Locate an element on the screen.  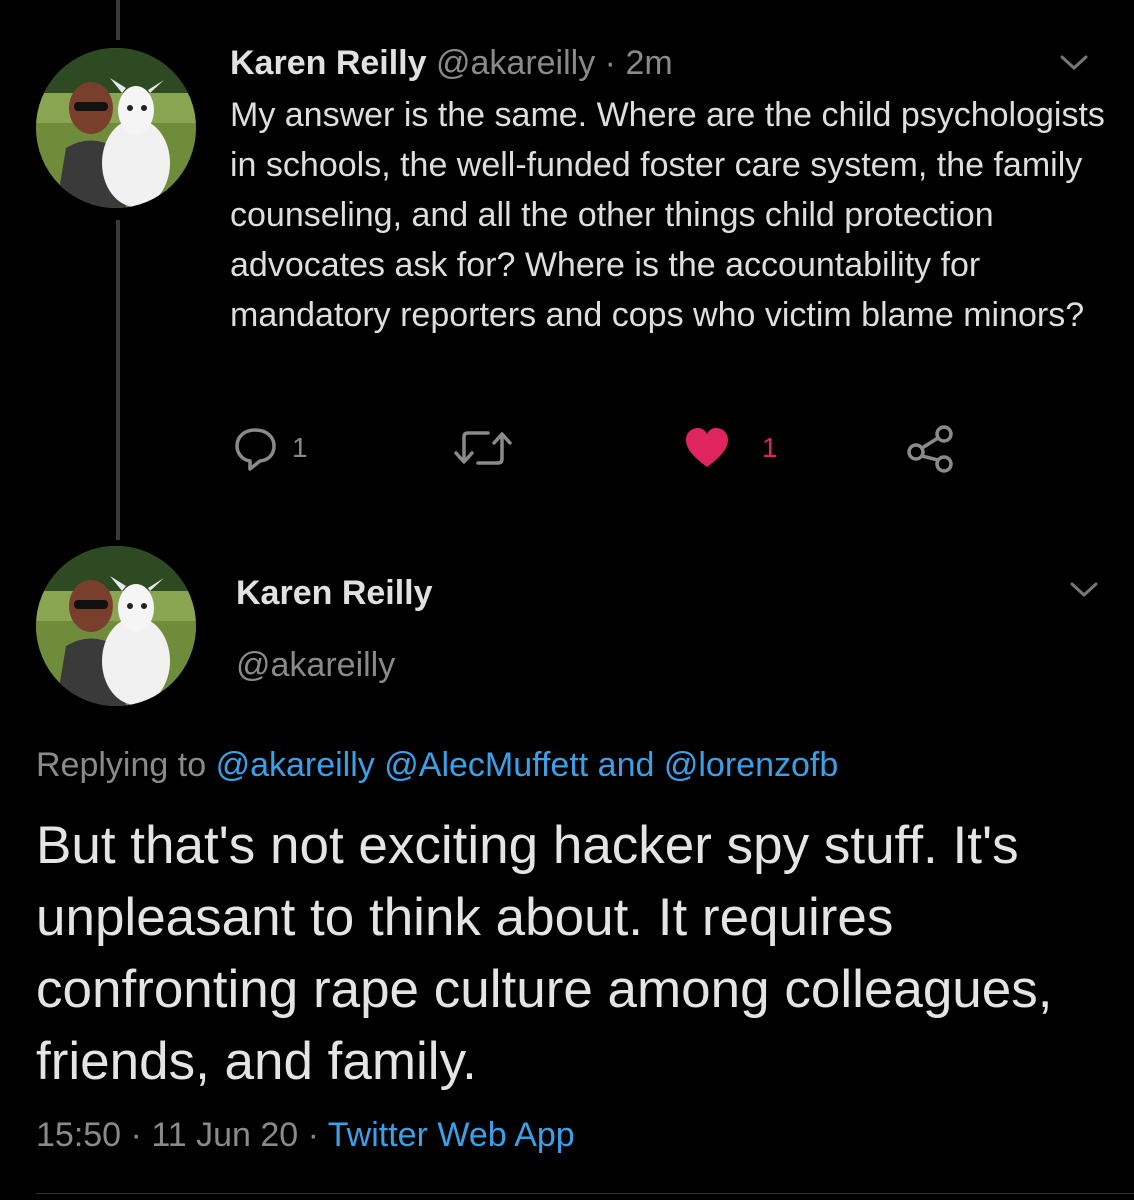
mention-link: @akareilly is located at coordinates (295, 765).